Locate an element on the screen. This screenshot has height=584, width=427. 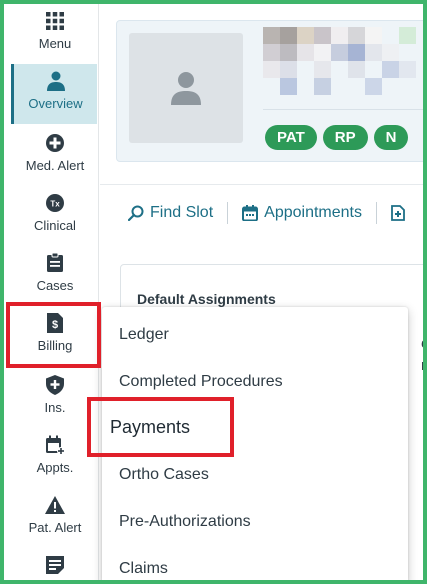
menu-item-label: Ortho Cases is located at coordinates (164, 474).